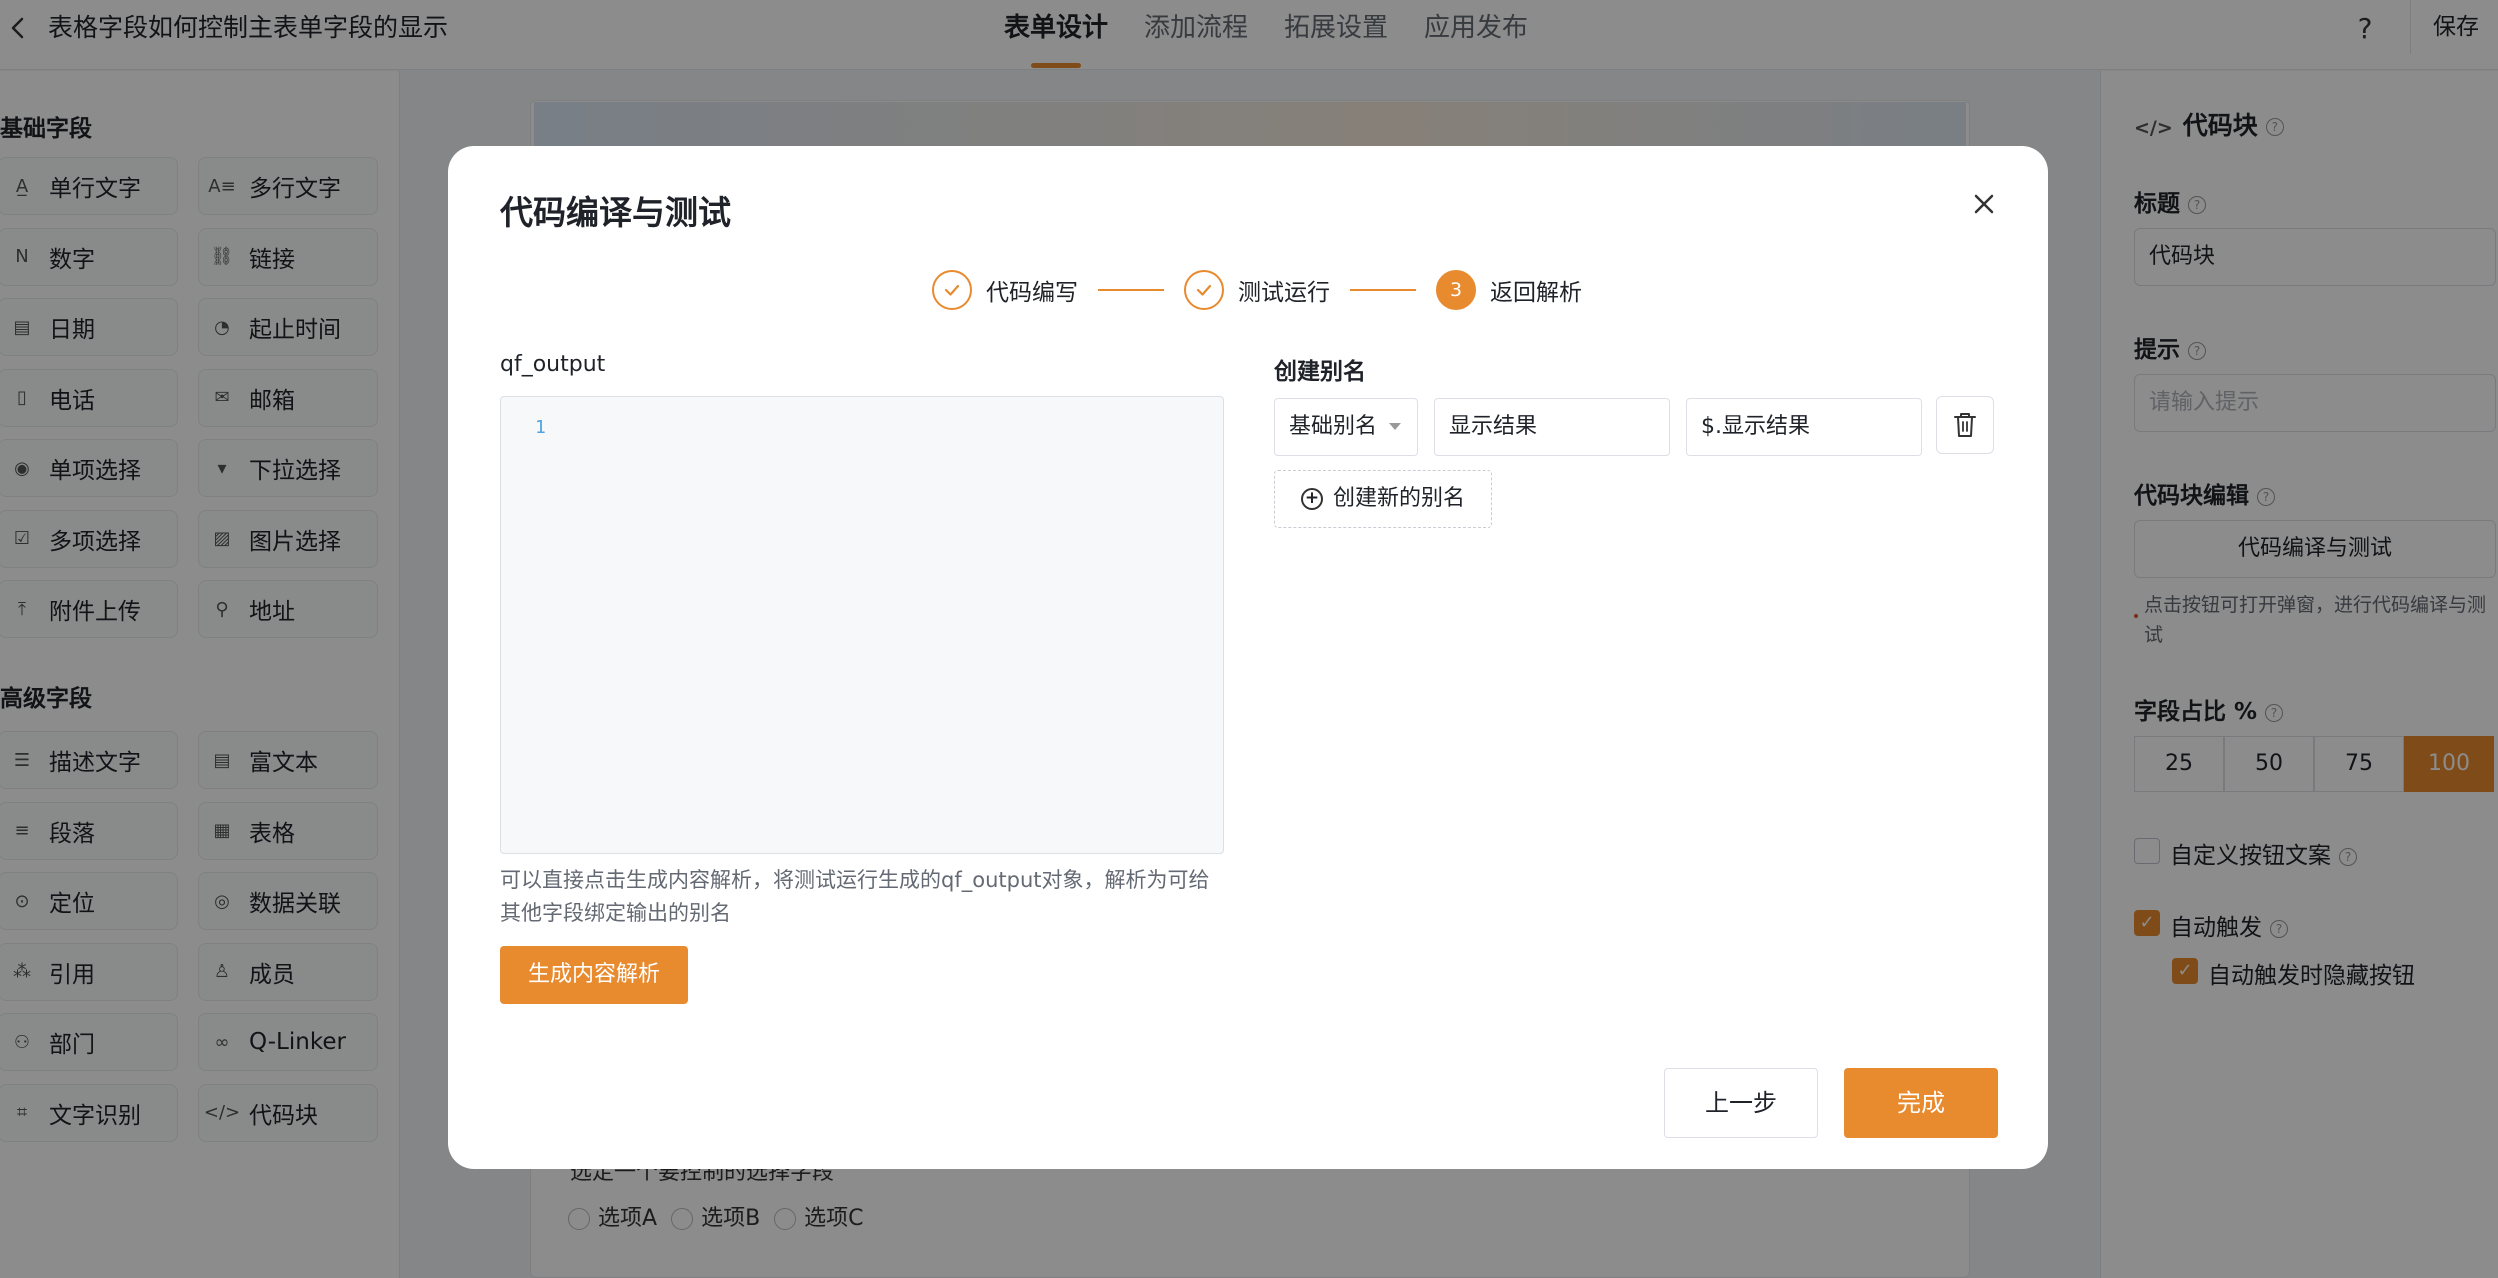 Image resolution: width=2498 pixels, height=1278 pixels. What do you see at coordinates (862, 625) in the screenshot?
I see `output-code-editor: 1` at bounding box center [862, 625].